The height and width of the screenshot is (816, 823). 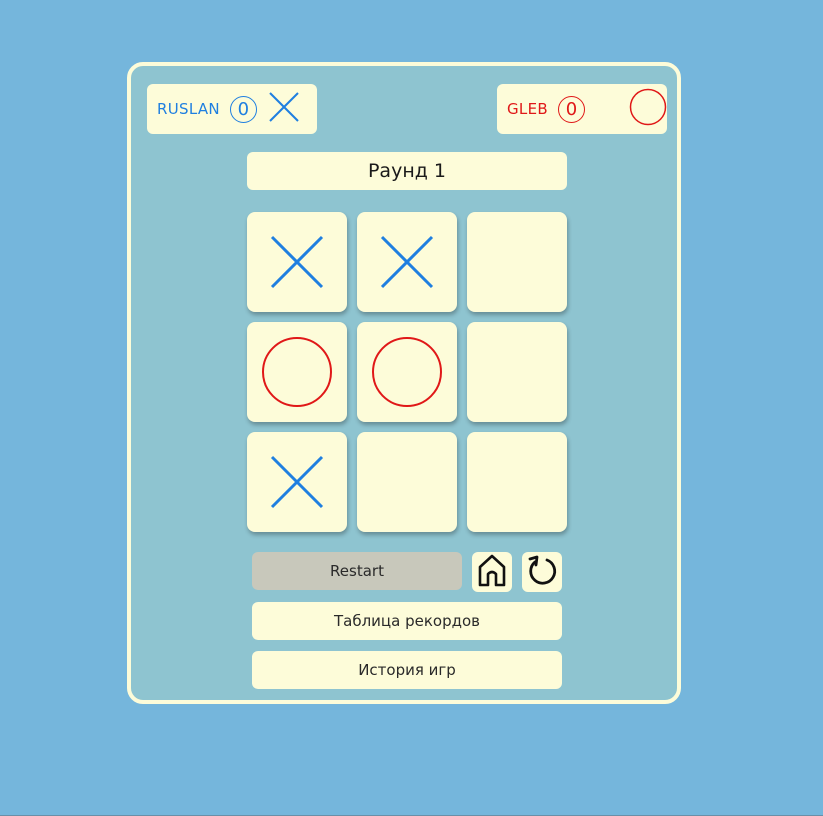 What do you see at coordinates (357, 571) in the screenshot?
I see `restart-button: Restart` at bounding box center [357, 571].